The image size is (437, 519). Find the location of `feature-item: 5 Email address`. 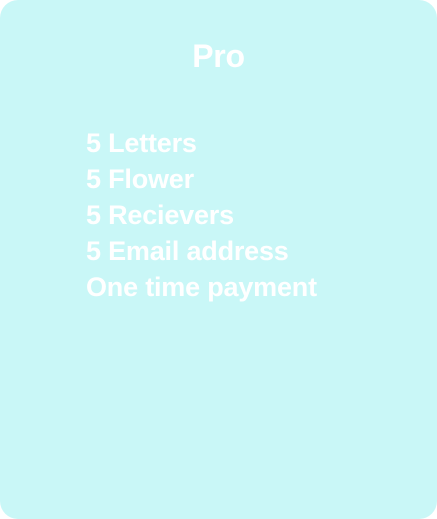

feature-item: 5 Email address is located at coordinates (187, 251).